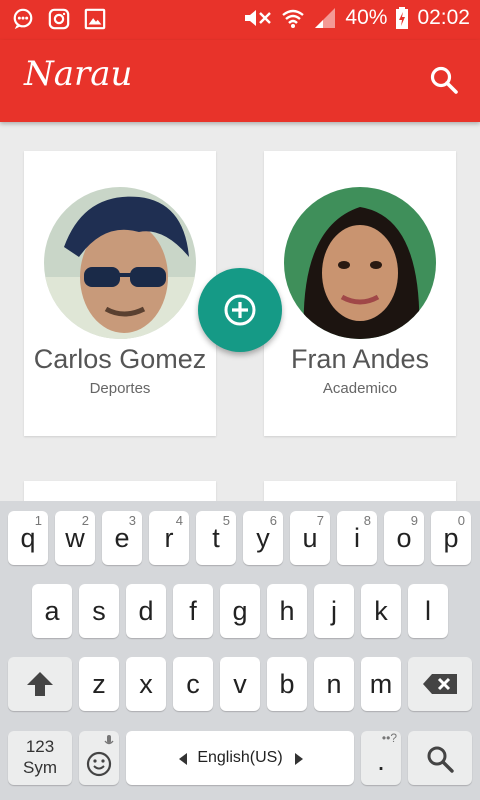 The image size is (480, 800). Describe the element at coordinates (193, 684) in the screenshot. I see `key-c: c` at that location.